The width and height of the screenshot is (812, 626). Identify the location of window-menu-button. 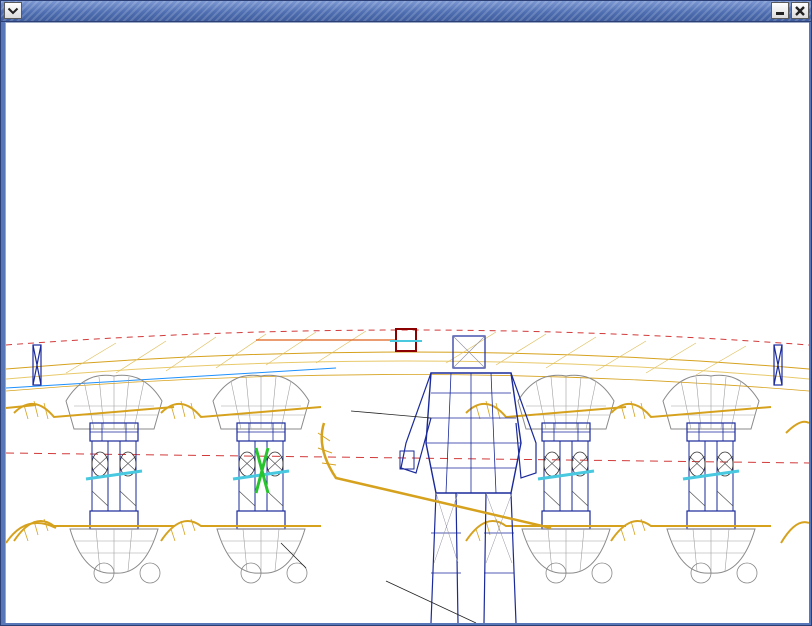
(13, 10).